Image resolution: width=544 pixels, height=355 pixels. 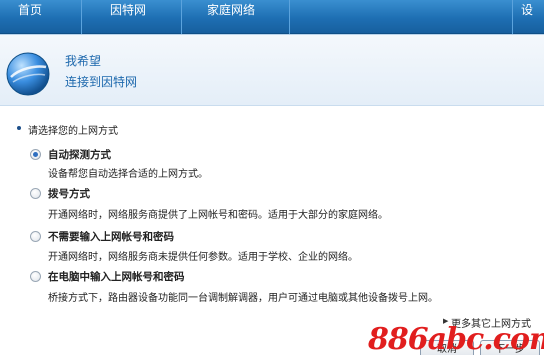 I want to click on nav-tab-home: 首页, so click(x=41, y=17).